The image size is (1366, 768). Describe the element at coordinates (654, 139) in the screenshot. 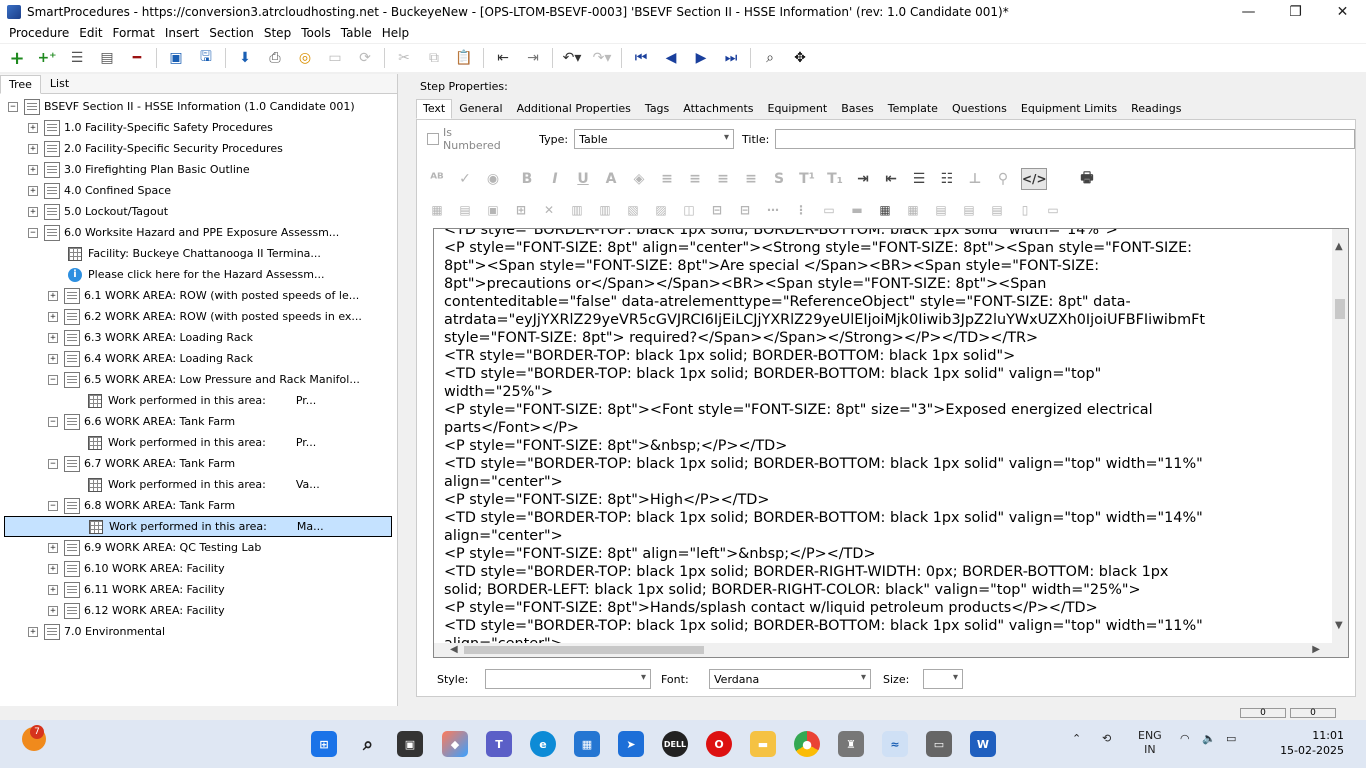

I see `type-select: Table ▾` at that location.